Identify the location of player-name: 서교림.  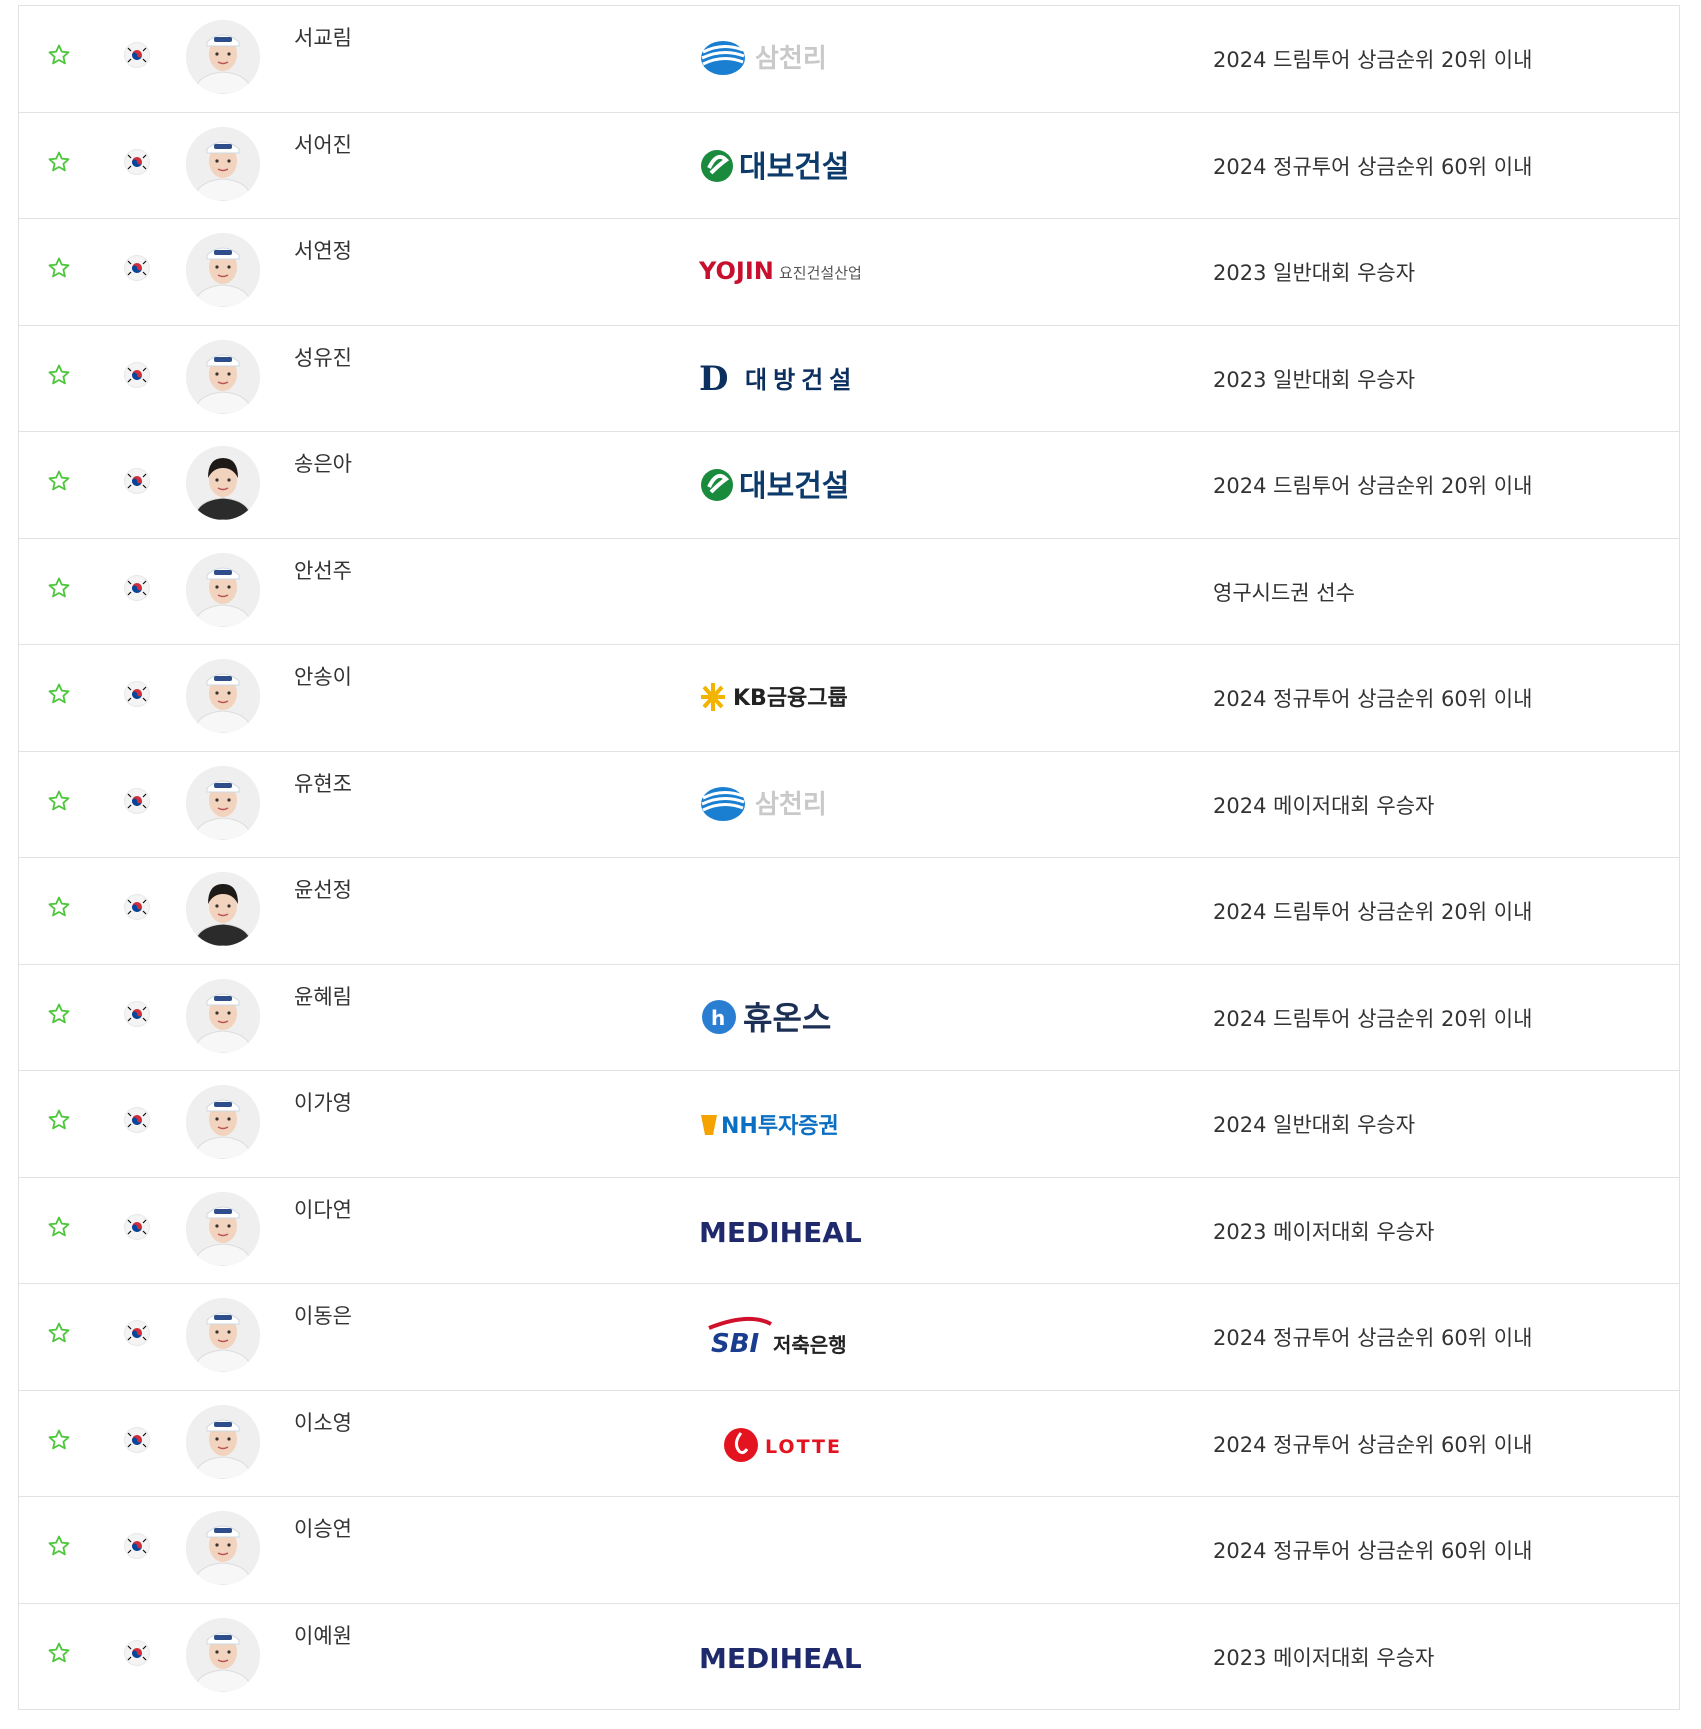
(323, 37).